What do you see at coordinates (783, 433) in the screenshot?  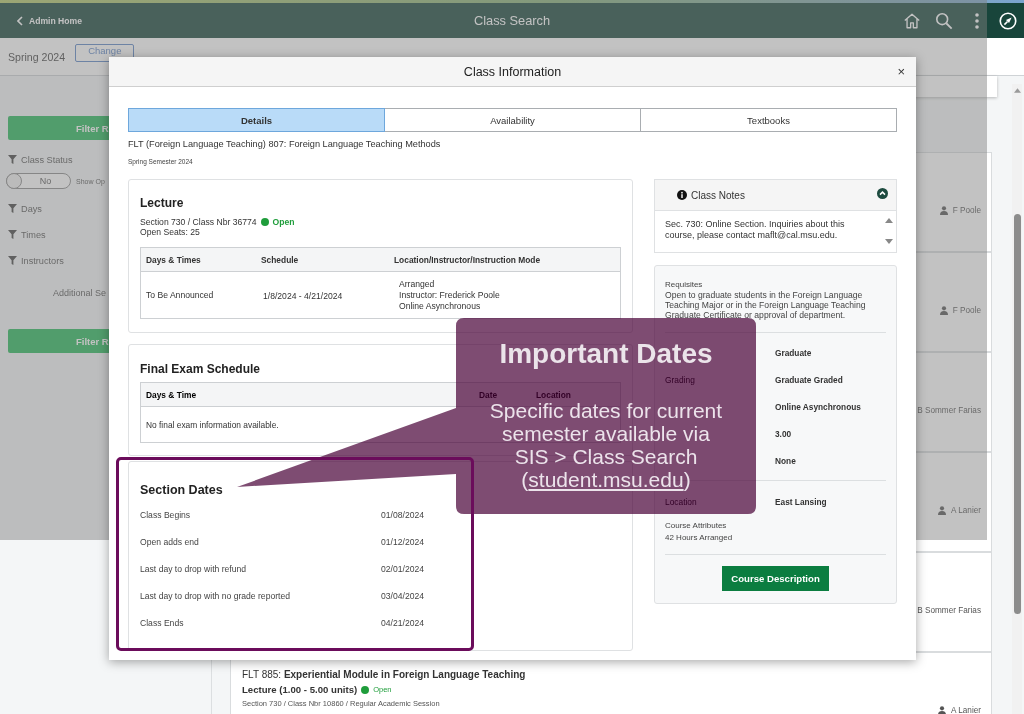 I see `field-value: 3.00` at bounding box center [783, 433].